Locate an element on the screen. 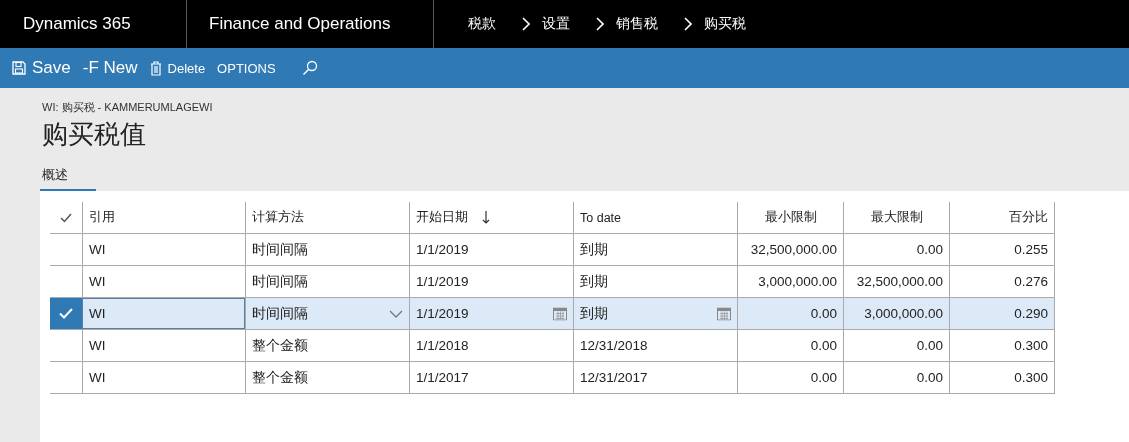  search-icon is located at coordinates (309, 68).